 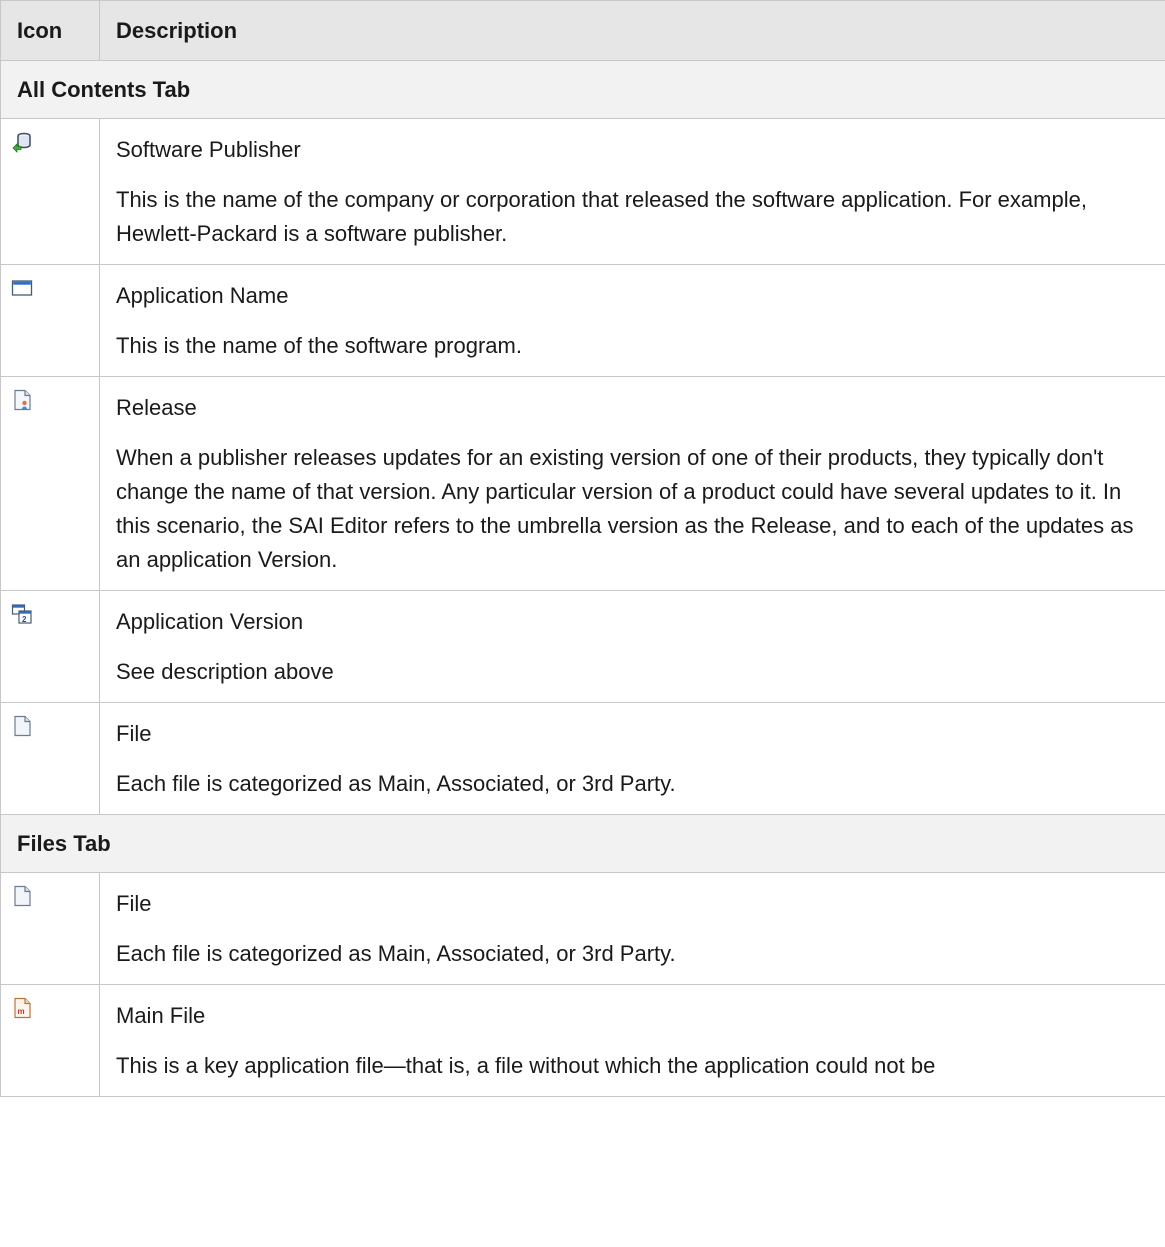 What do you see at coordinates (161, 1015) in the screenshot?
I see `row-item-name: Main File` at bounding box center [161, 1015].